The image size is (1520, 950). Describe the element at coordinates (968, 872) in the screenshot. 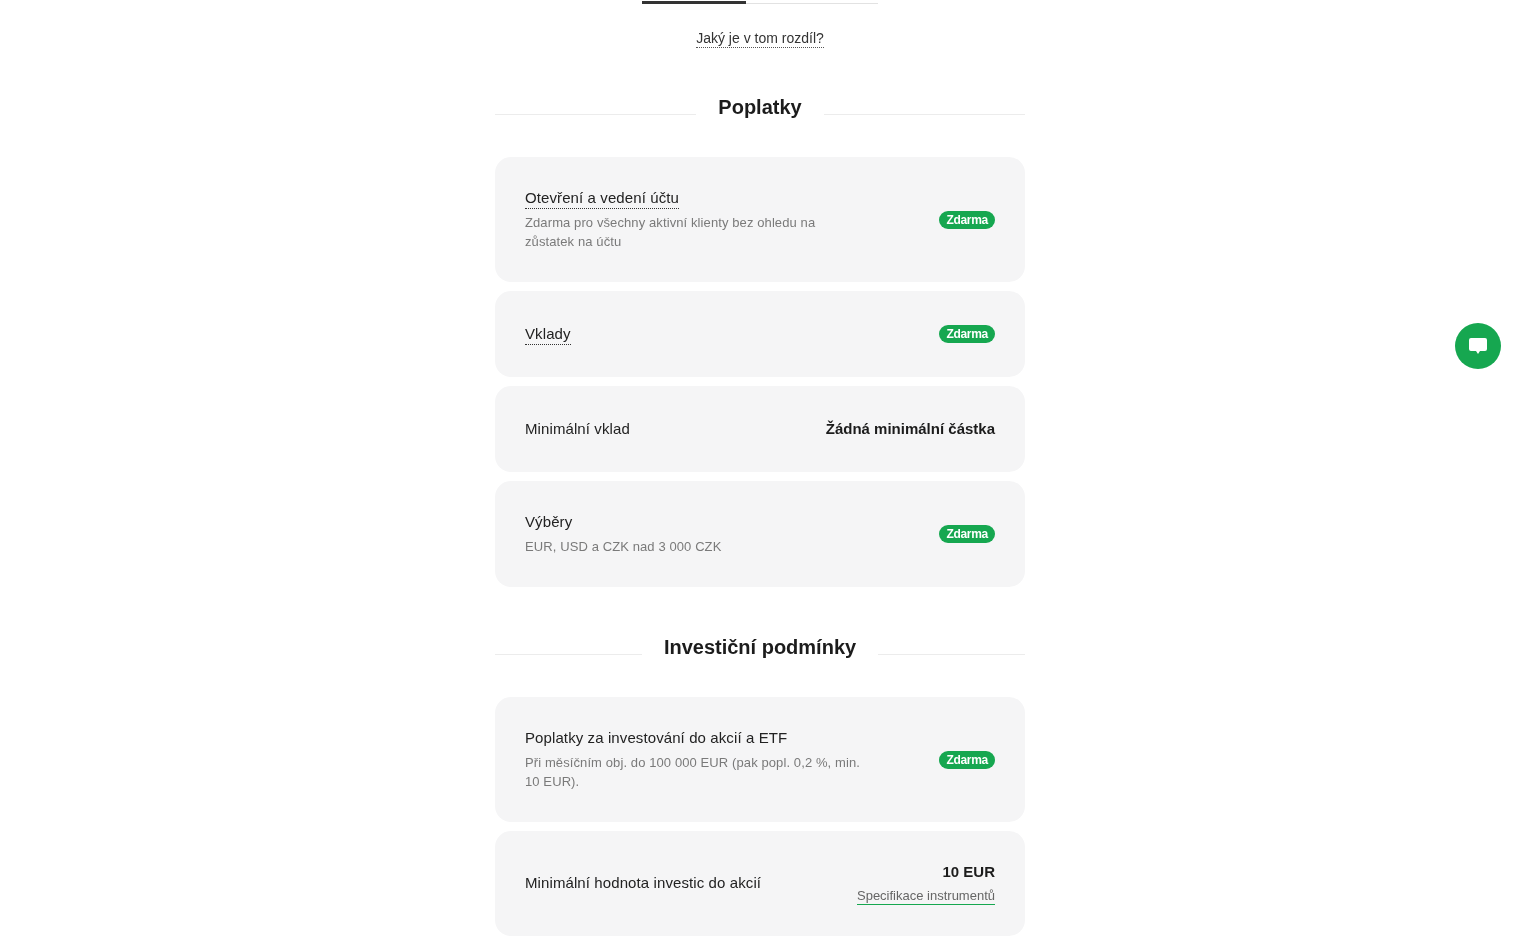

I see `row-value: 10 EUR` at that location.